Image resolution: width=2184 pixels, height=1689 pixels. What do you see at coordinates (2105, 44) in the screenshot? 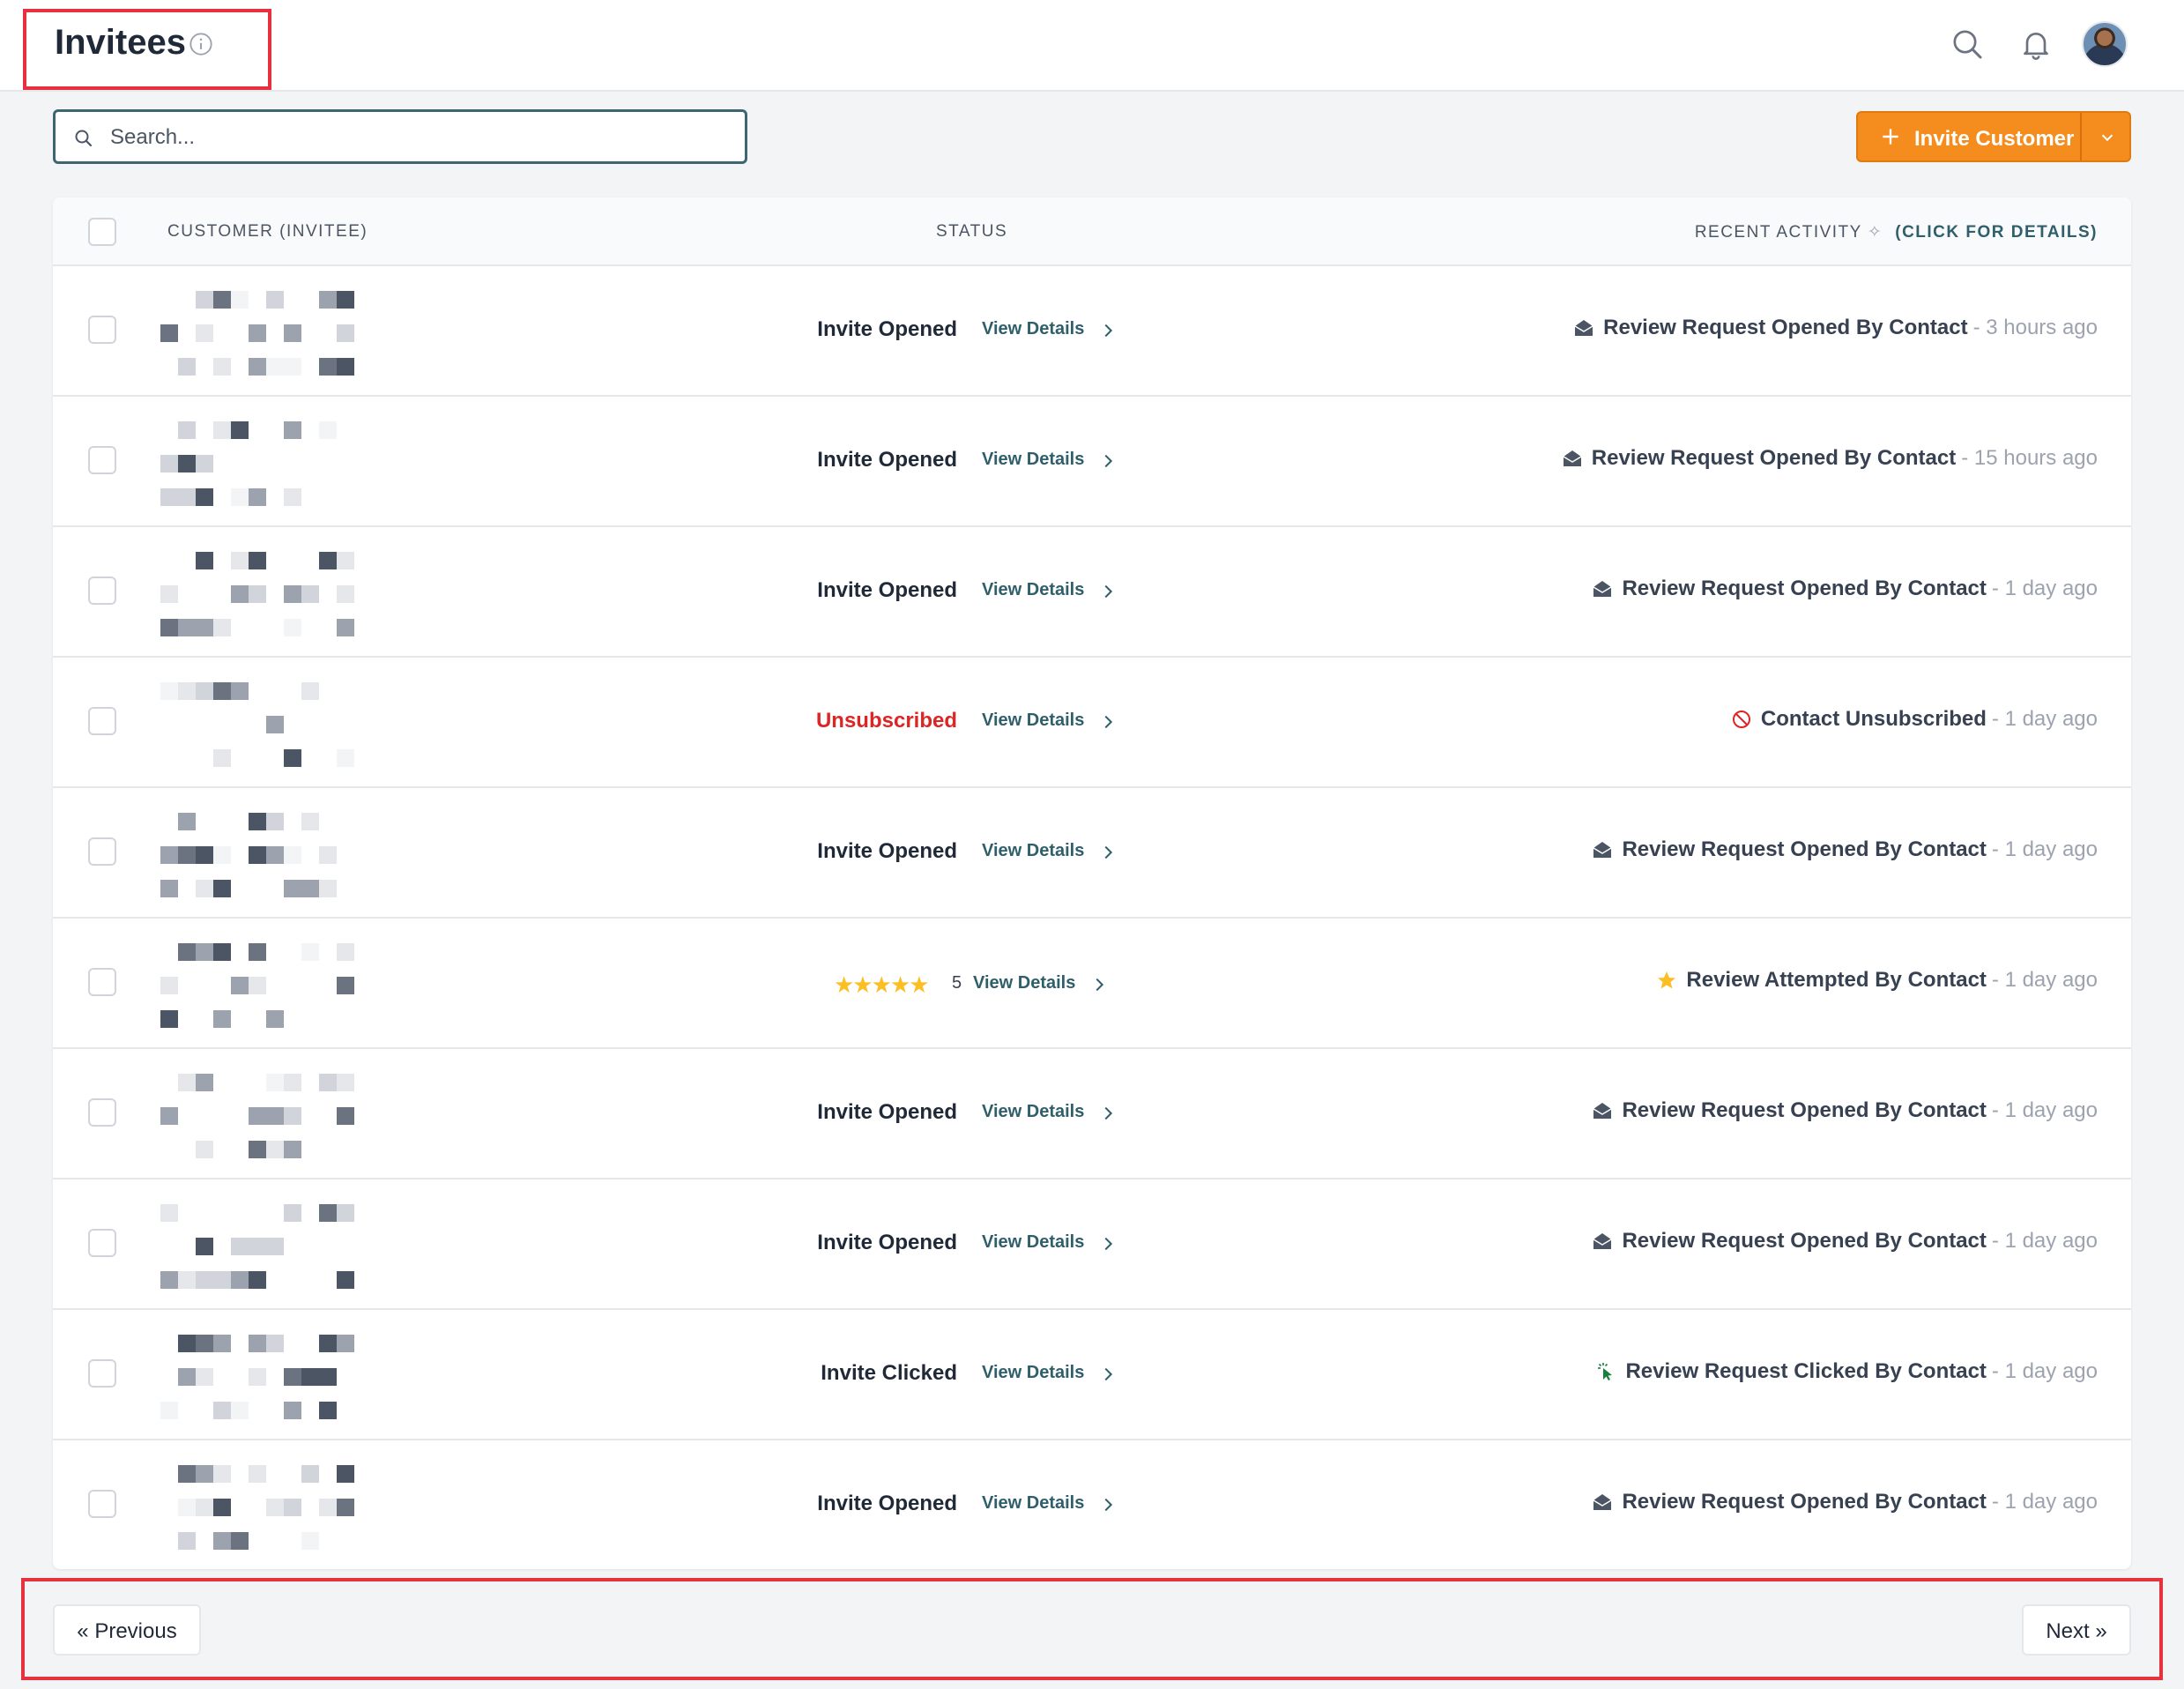
I see `user-avatar` at bounding box center [2105, 44].